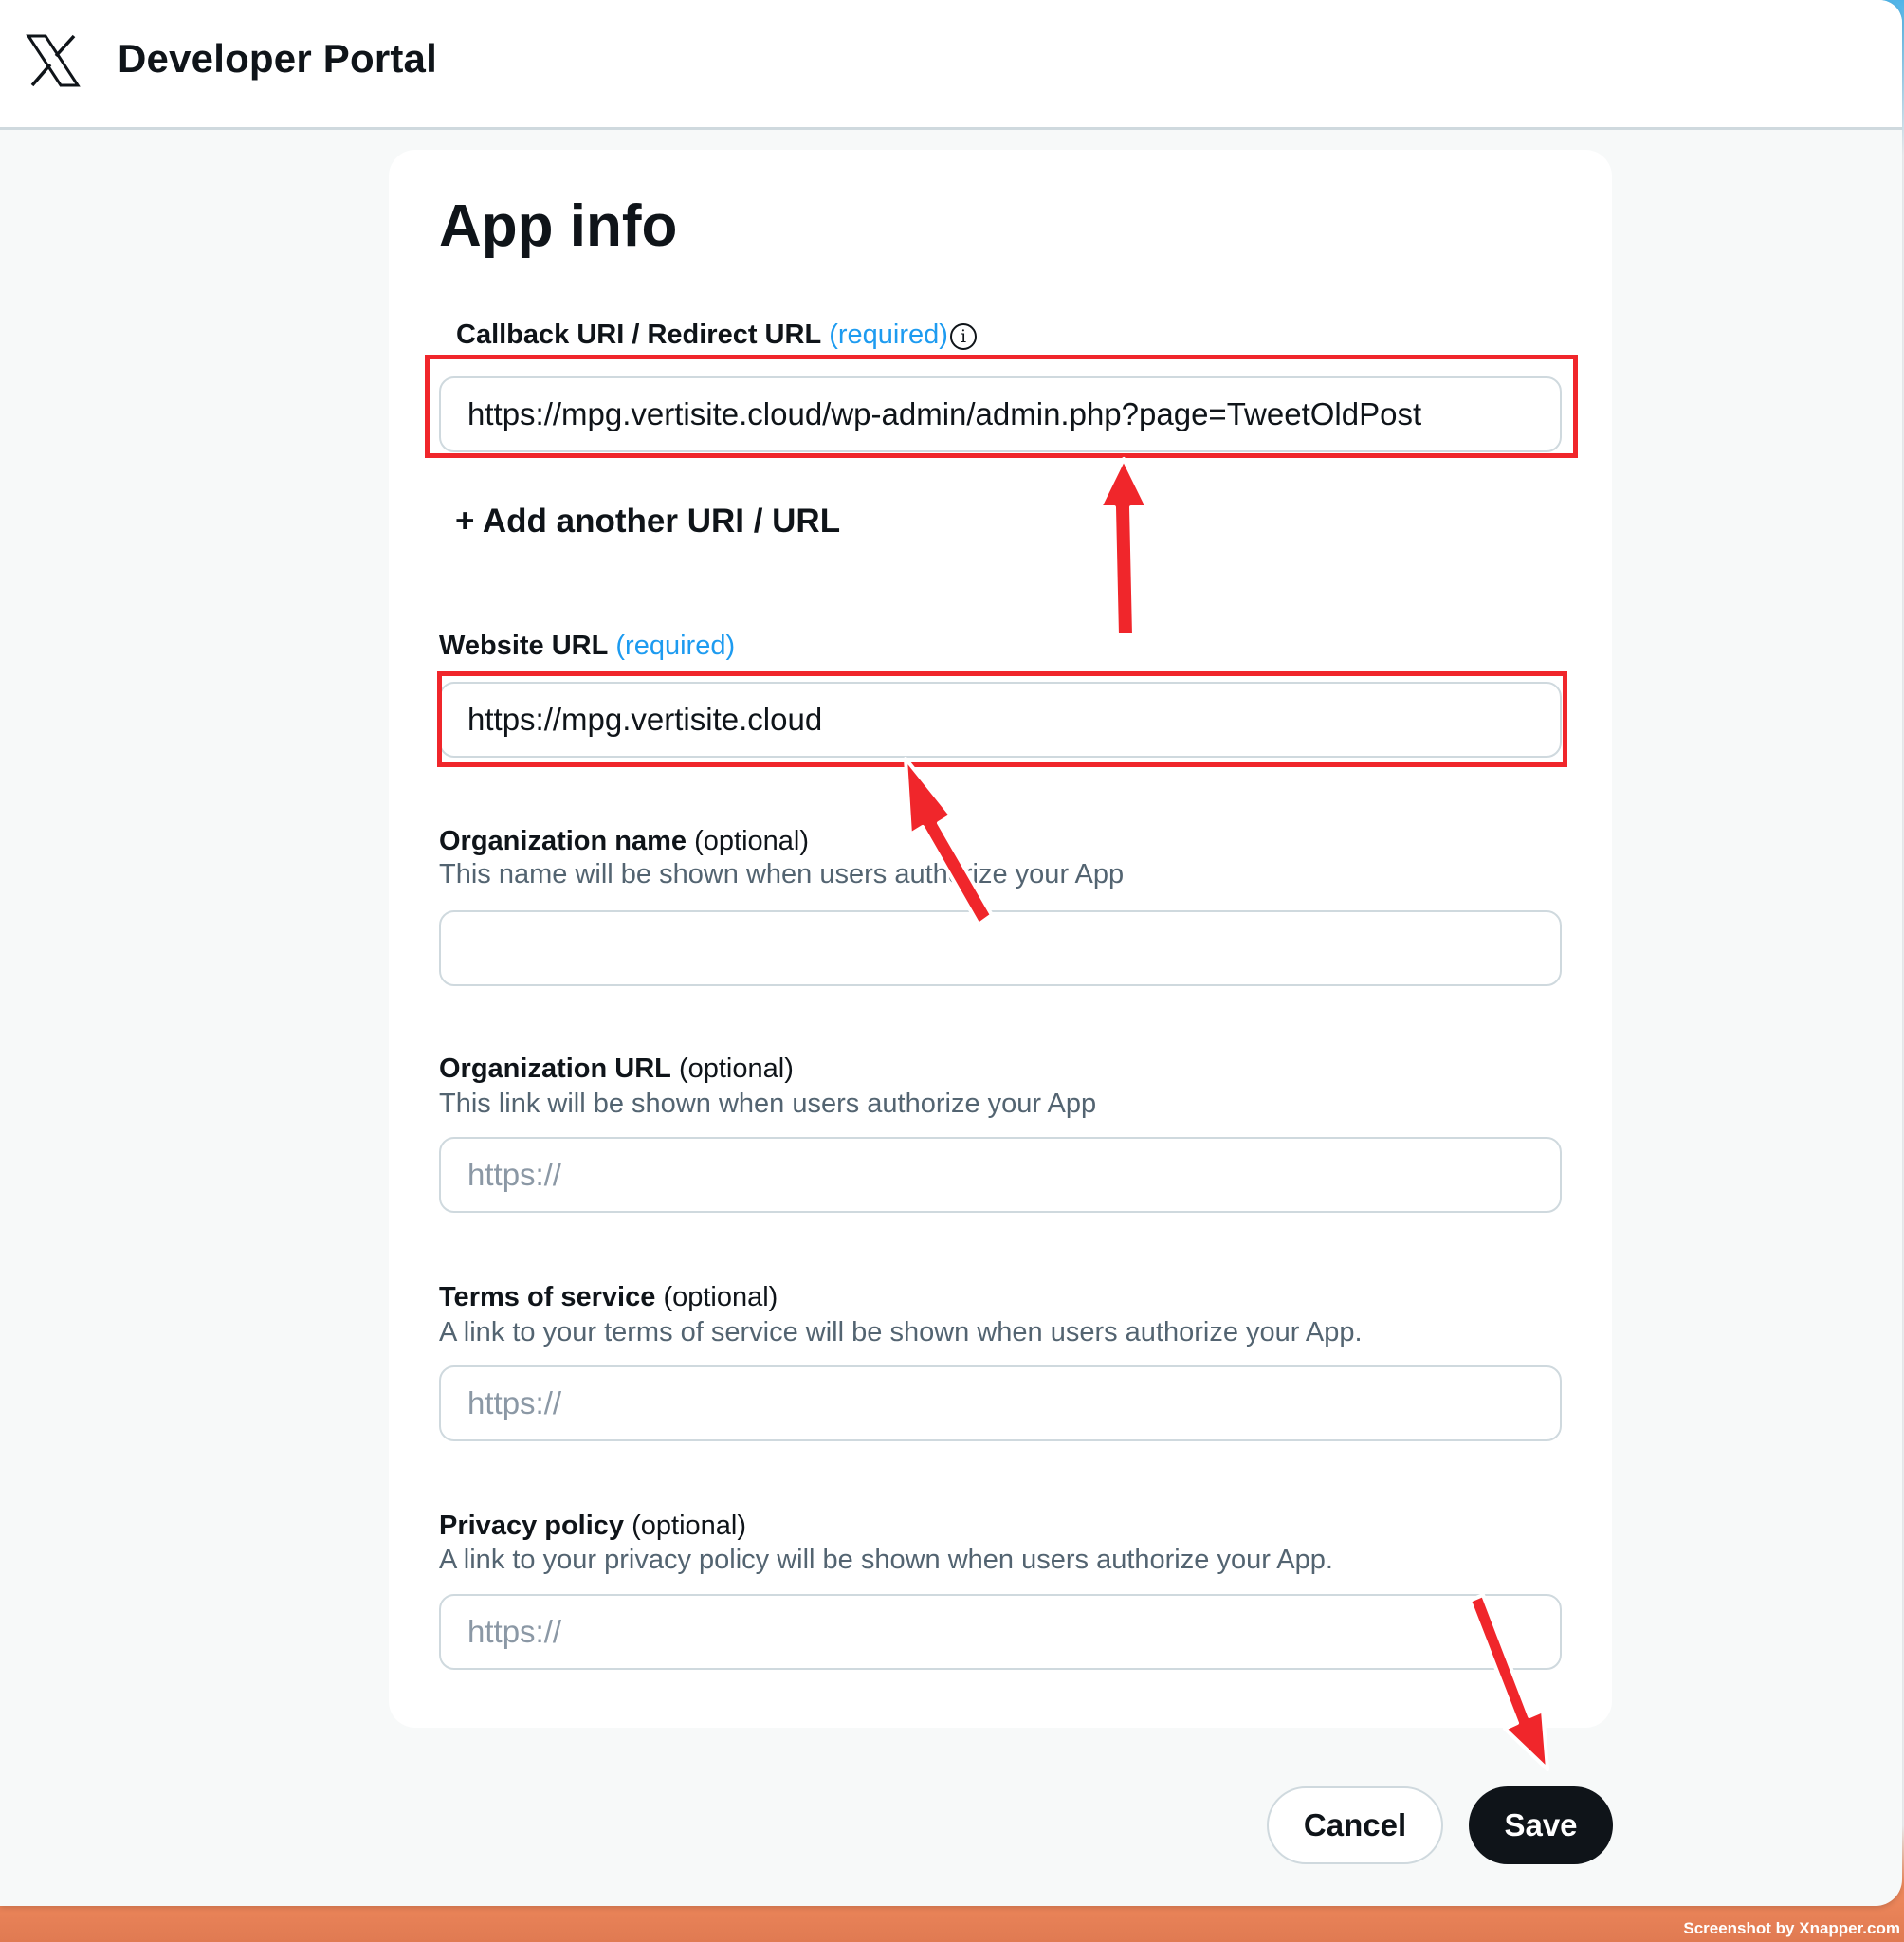 This screenshot has height=1942, width=1904. I want to click on privacy-label-text: Privacy policy, so click(532, 1526).